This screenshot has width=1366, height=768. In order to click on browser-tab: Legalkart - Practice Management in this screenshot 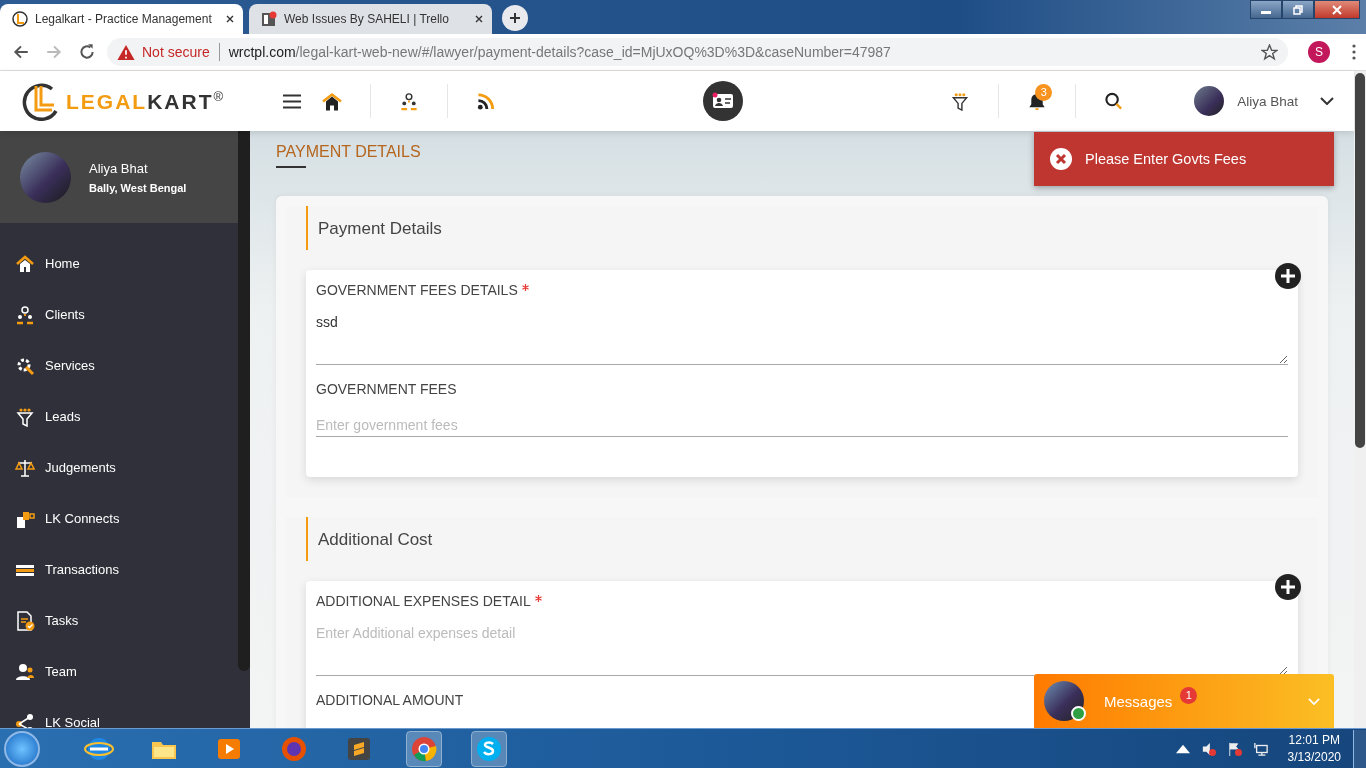, I will do `click(121, 19)`.